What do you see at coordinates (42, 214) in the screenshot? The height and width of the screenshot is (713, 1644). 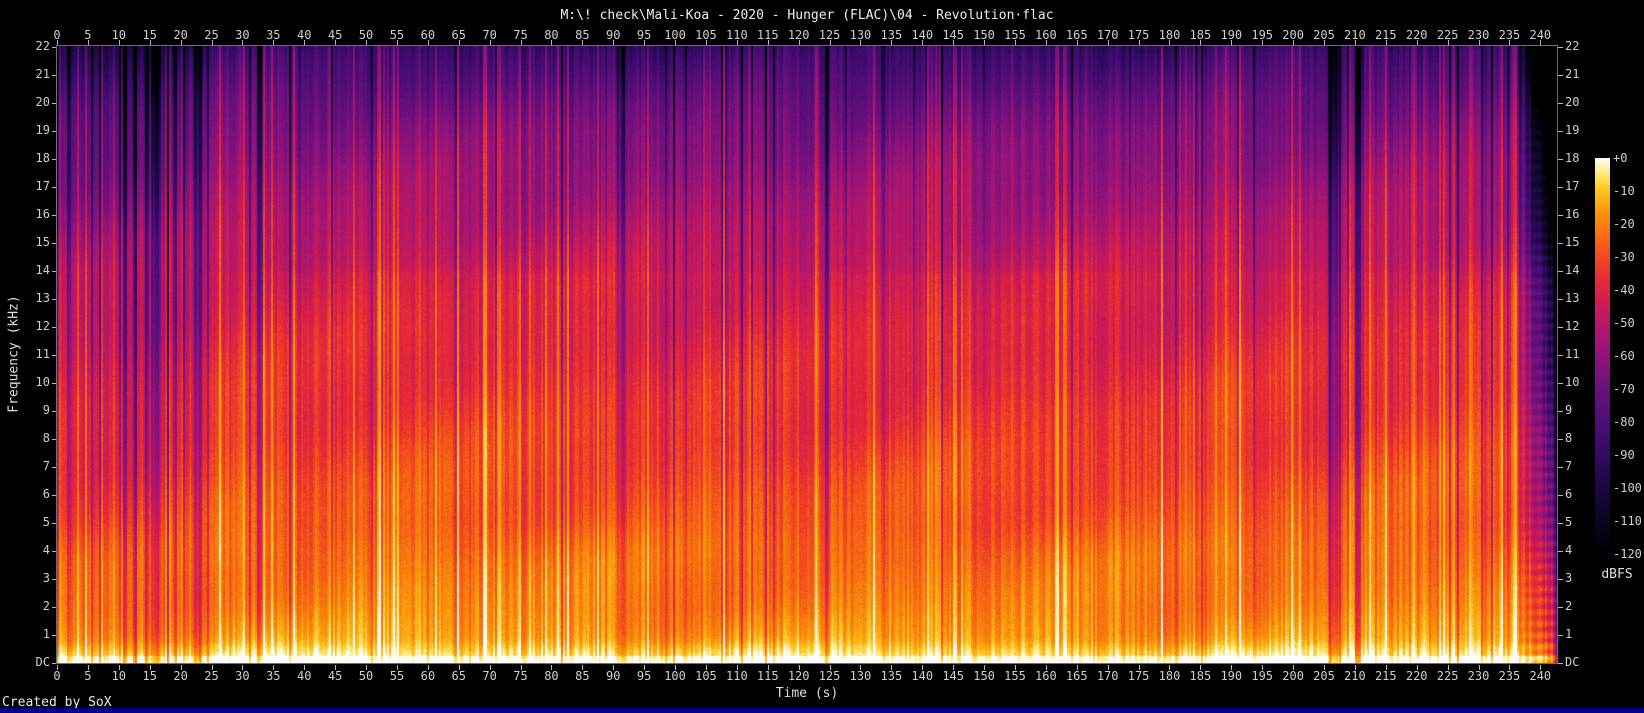 I see `frequency-tick-label: 16` at bounding box center [42, 214].